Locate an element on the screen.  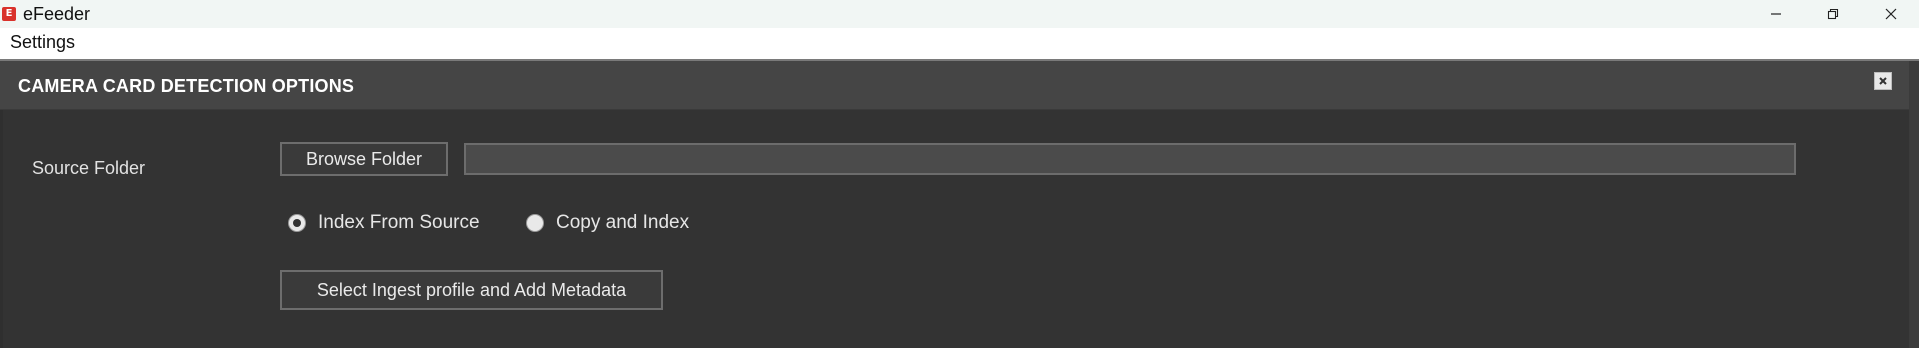
select-ingest-profile-button: Select Ingest profile and Add Metadata is located at coordinates (471, 290).